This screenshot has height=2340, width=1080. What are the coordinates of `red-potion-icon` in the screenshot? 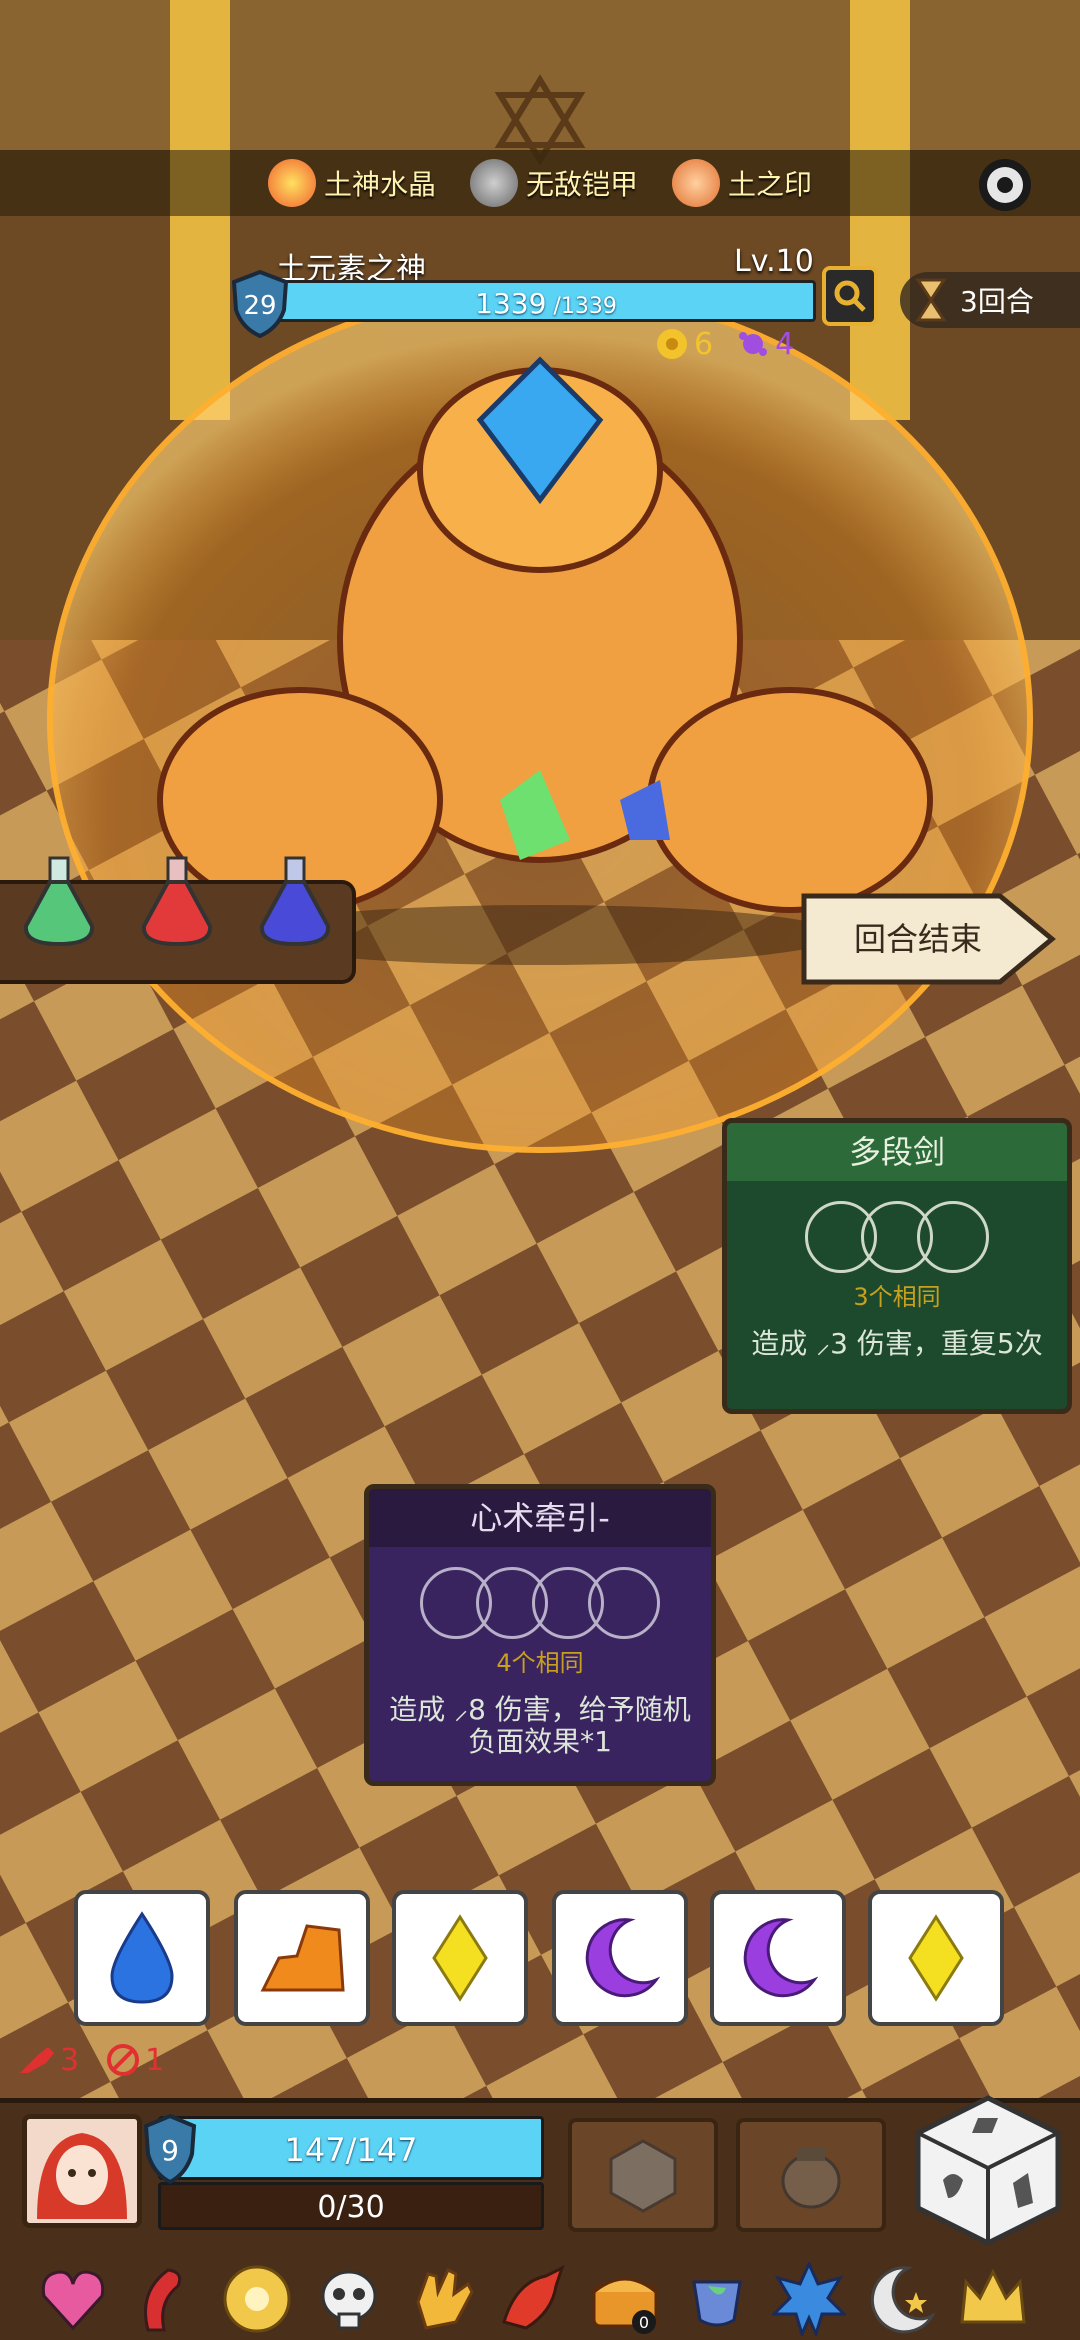 It's located at (177, 901).